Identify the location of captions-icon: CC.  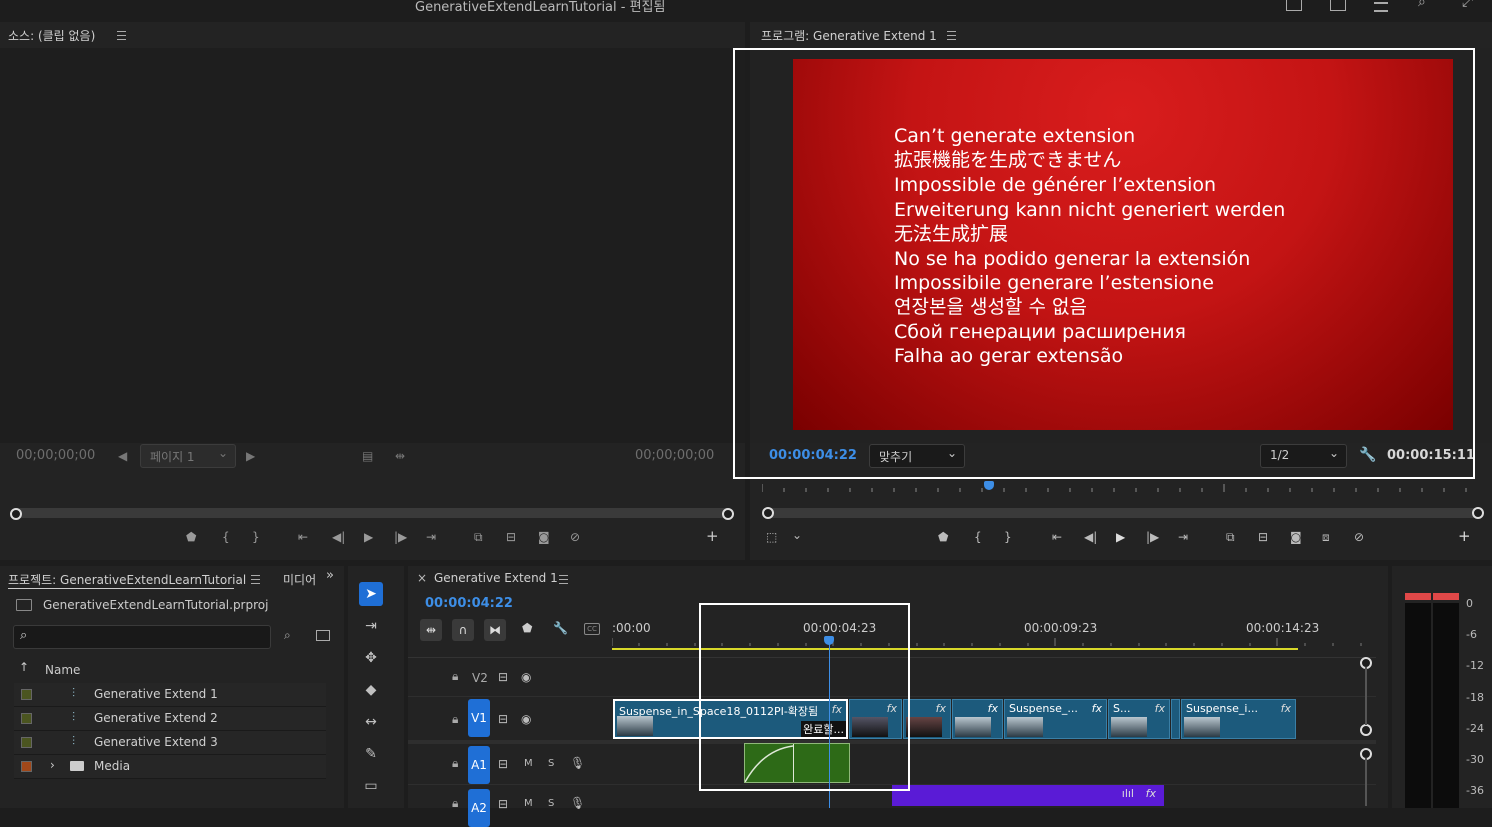
(592, 629).